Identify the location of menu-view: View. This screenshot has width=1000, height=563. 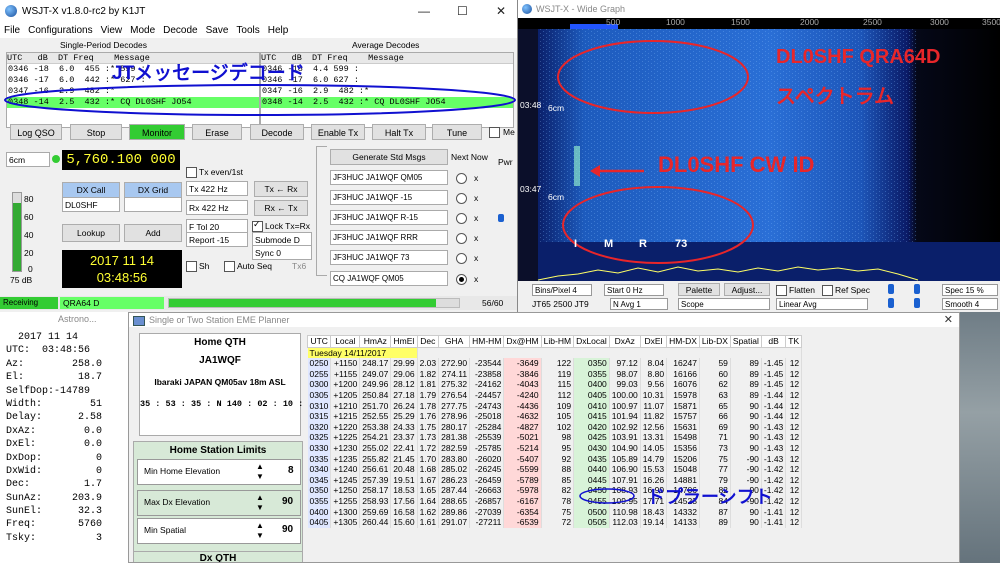
(112, 30).